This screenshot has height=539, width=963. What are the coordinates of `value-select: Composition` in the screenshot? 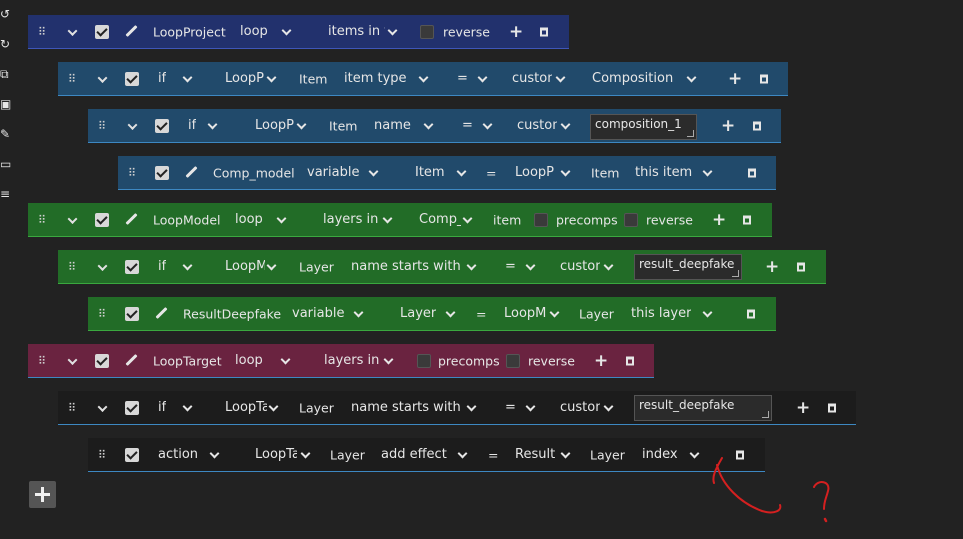 It's located at (644, 79).